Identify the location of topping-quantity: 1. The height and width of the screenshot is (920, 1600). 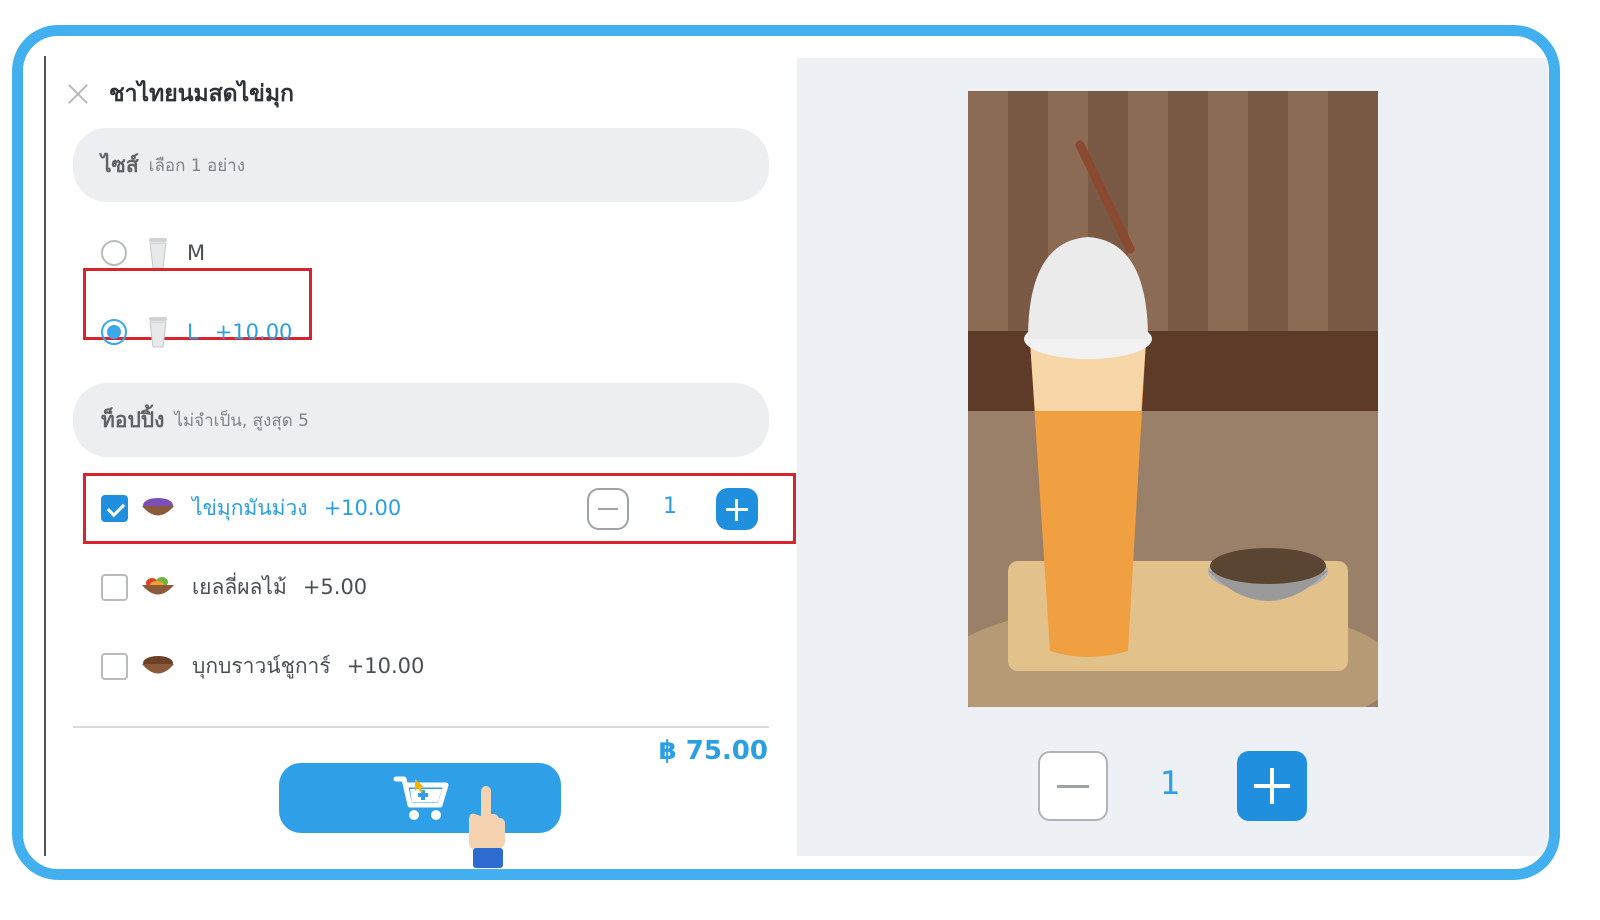
(670, 506).